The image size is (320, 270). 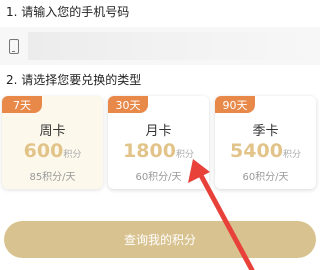 I want to click on card-points: 600积分, so click(x=52, y=151).